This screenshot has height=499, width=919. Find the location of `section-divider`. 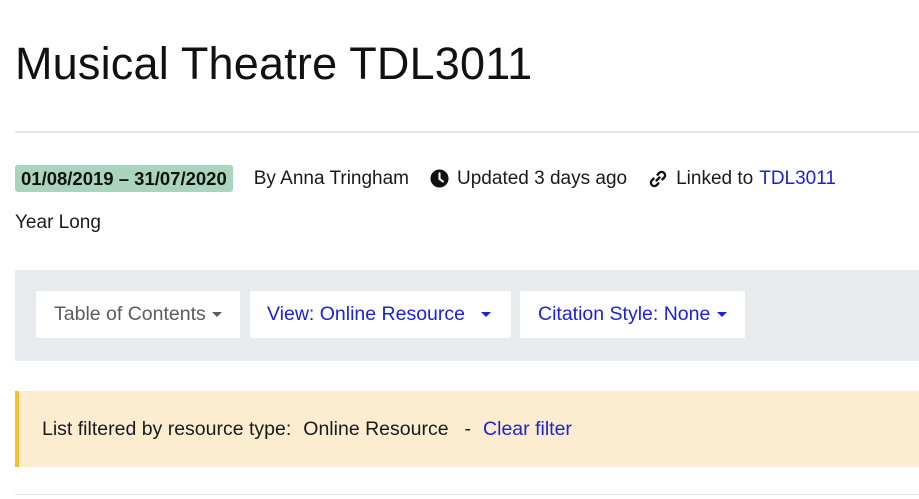

section-divider is located at coordinates (467, 494).